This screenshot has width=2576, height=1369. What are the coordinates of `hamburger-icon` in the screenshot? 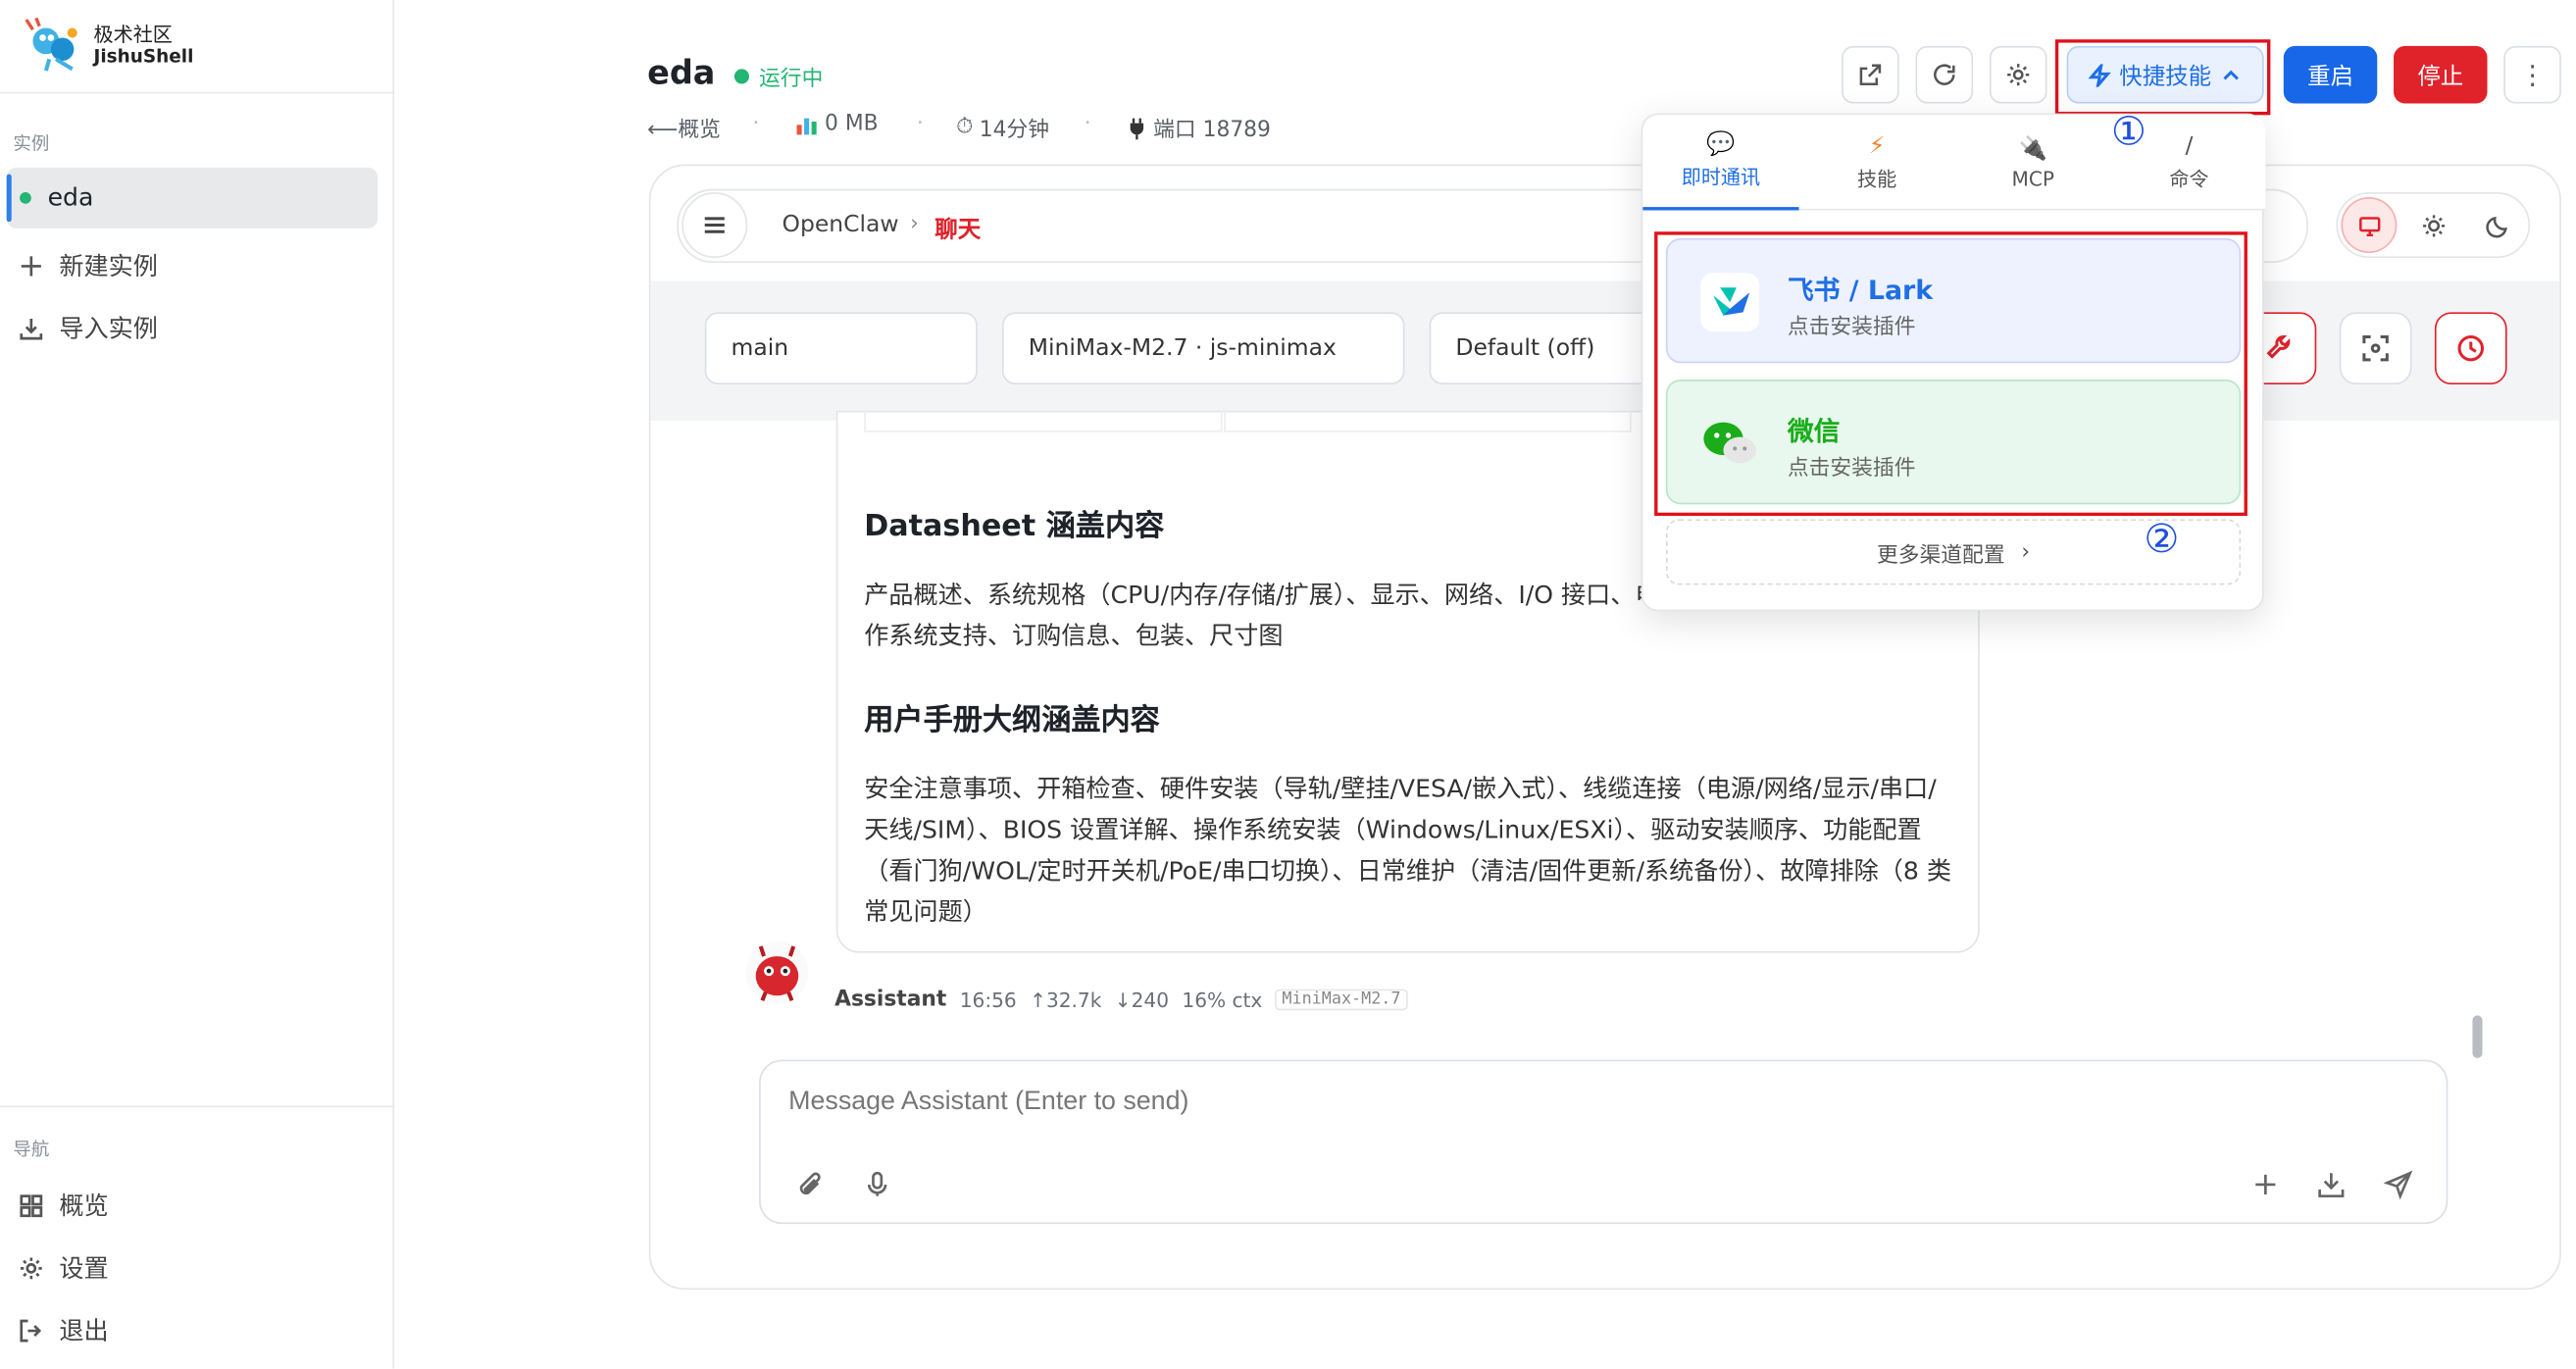 It's located at (714, 225).